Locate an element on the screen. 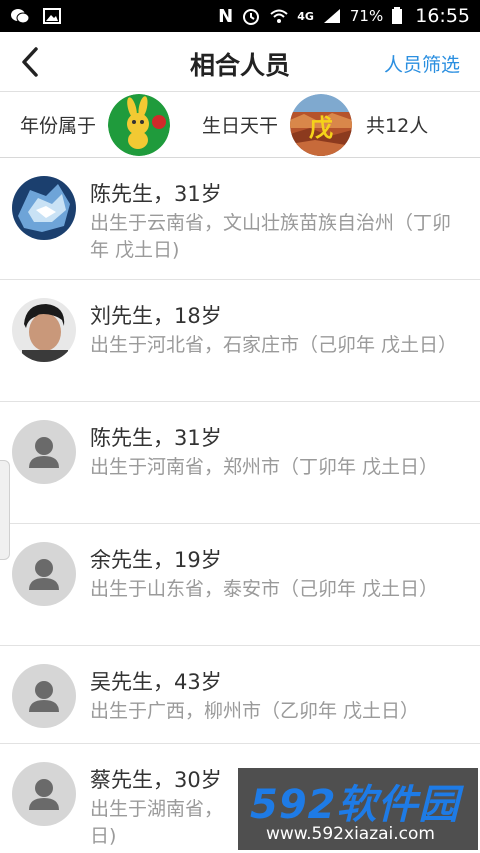 This screenshot has height=853, width=480. list-item: 刘先生，18岁 出生于河北省，石家庄市（己卯年 戊土日） is located at coordinates (240, 341).